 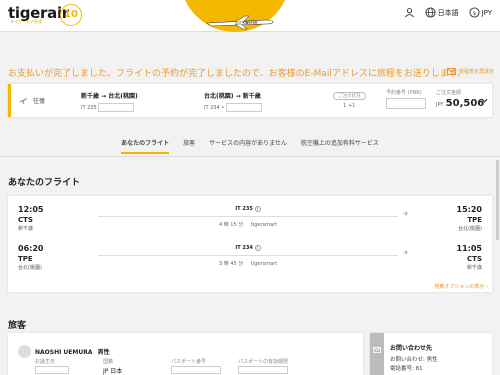 I want to click on currency-icon: $, so click(x=474, y=12).